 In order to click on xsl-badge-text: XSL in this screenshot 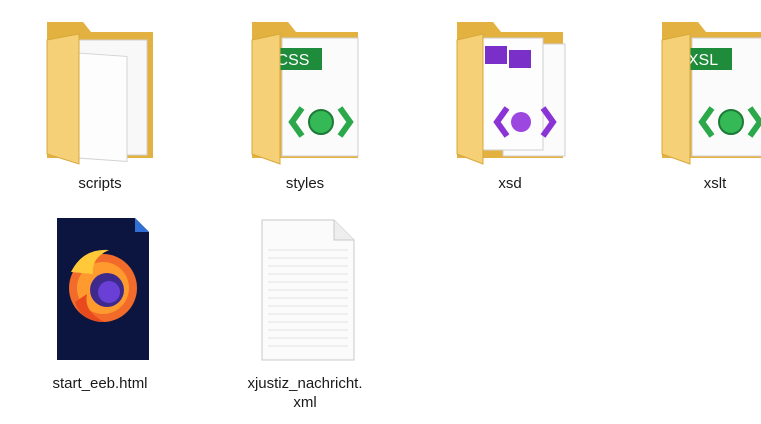, I will do `click(703, 60)`.